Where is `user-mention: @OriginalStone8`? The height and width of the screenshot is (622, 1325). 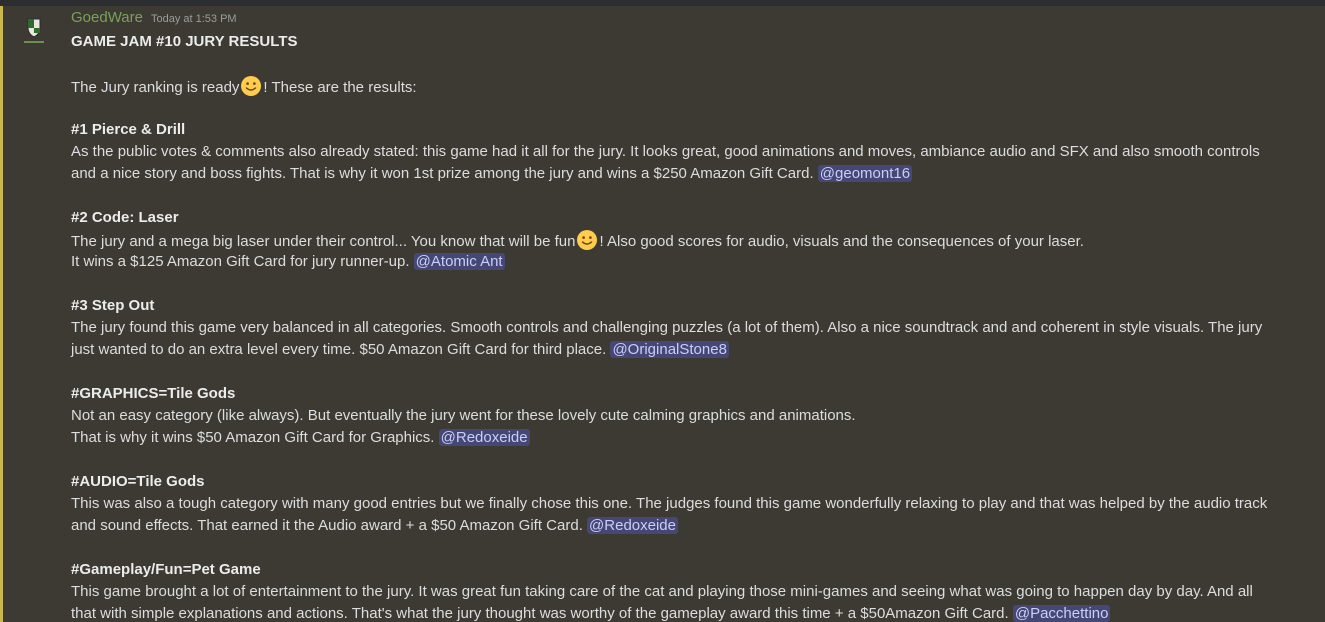 user-mention: @OriginalStone8 is located at coordinates (669, 349).